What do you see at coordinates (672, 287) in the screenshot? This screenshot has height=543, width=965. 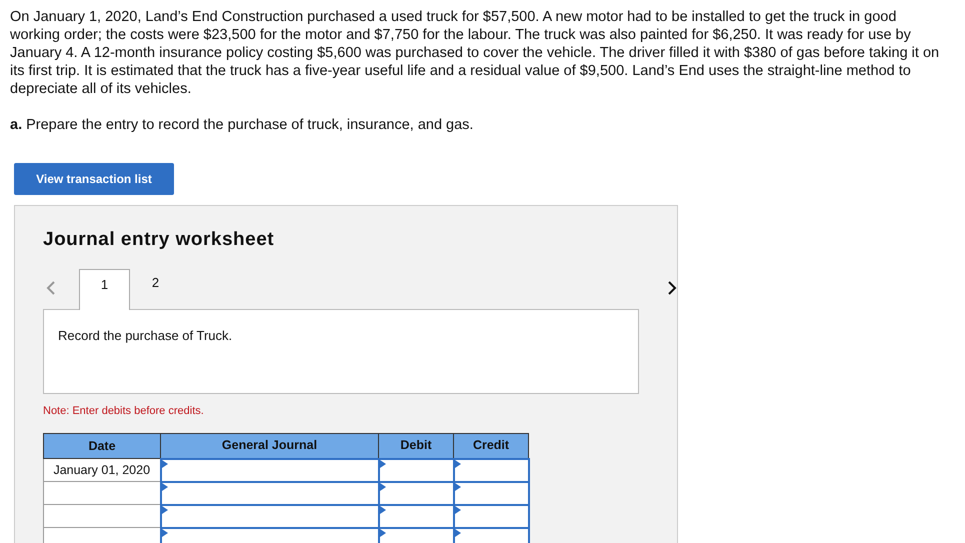 I see `chevron-right-icon` at bounding box center [672, 287].